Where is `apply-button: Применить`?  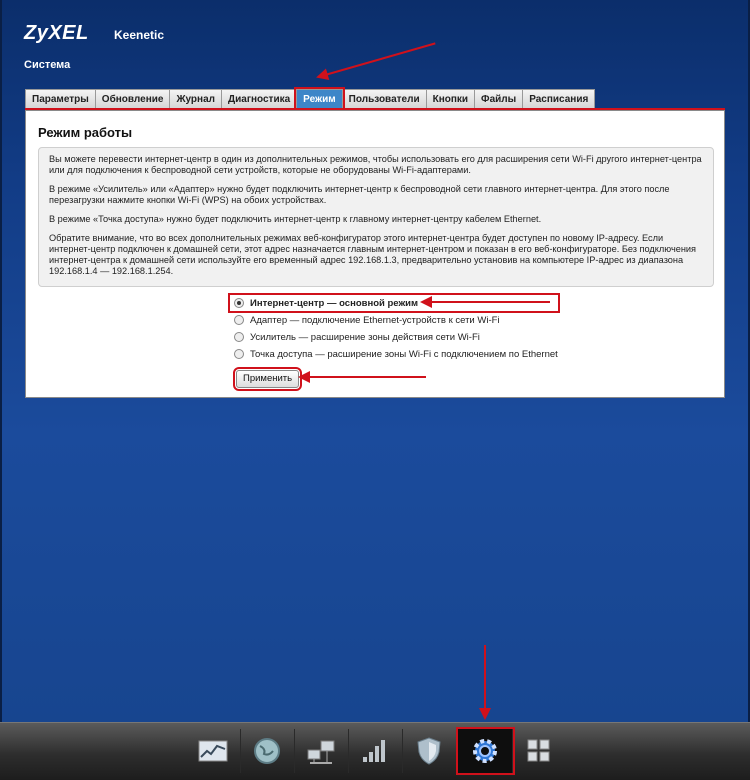 apply-button: Применить is located at coordinates (267, 379).